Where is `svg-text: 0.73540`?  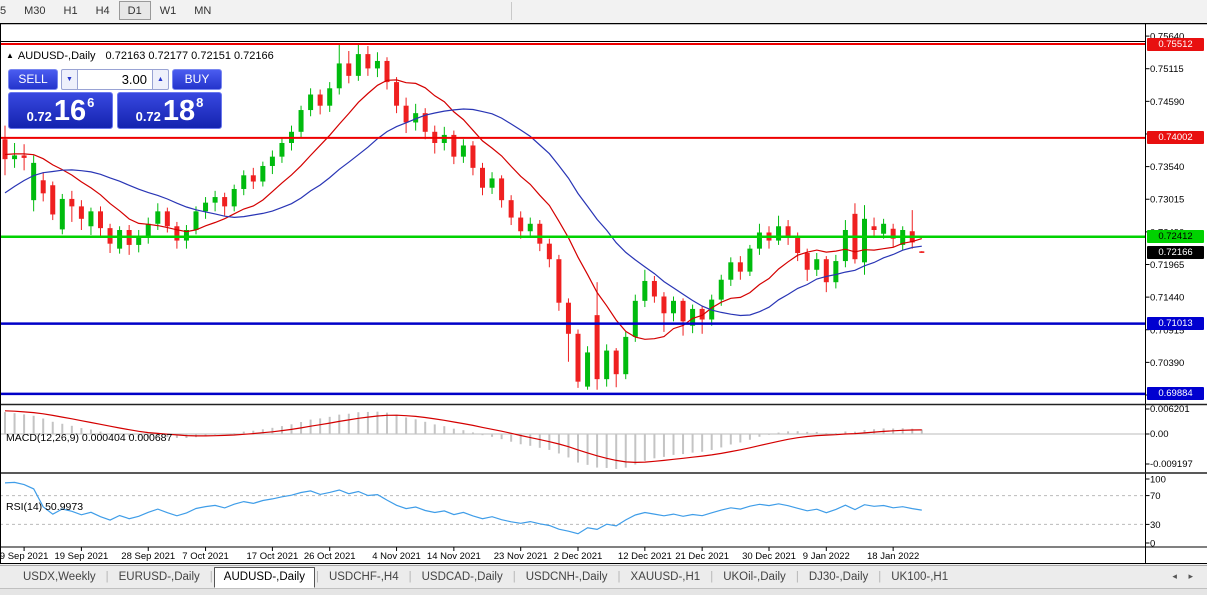 svg-text: 0.73540 is located at coordinates (1167, 167).